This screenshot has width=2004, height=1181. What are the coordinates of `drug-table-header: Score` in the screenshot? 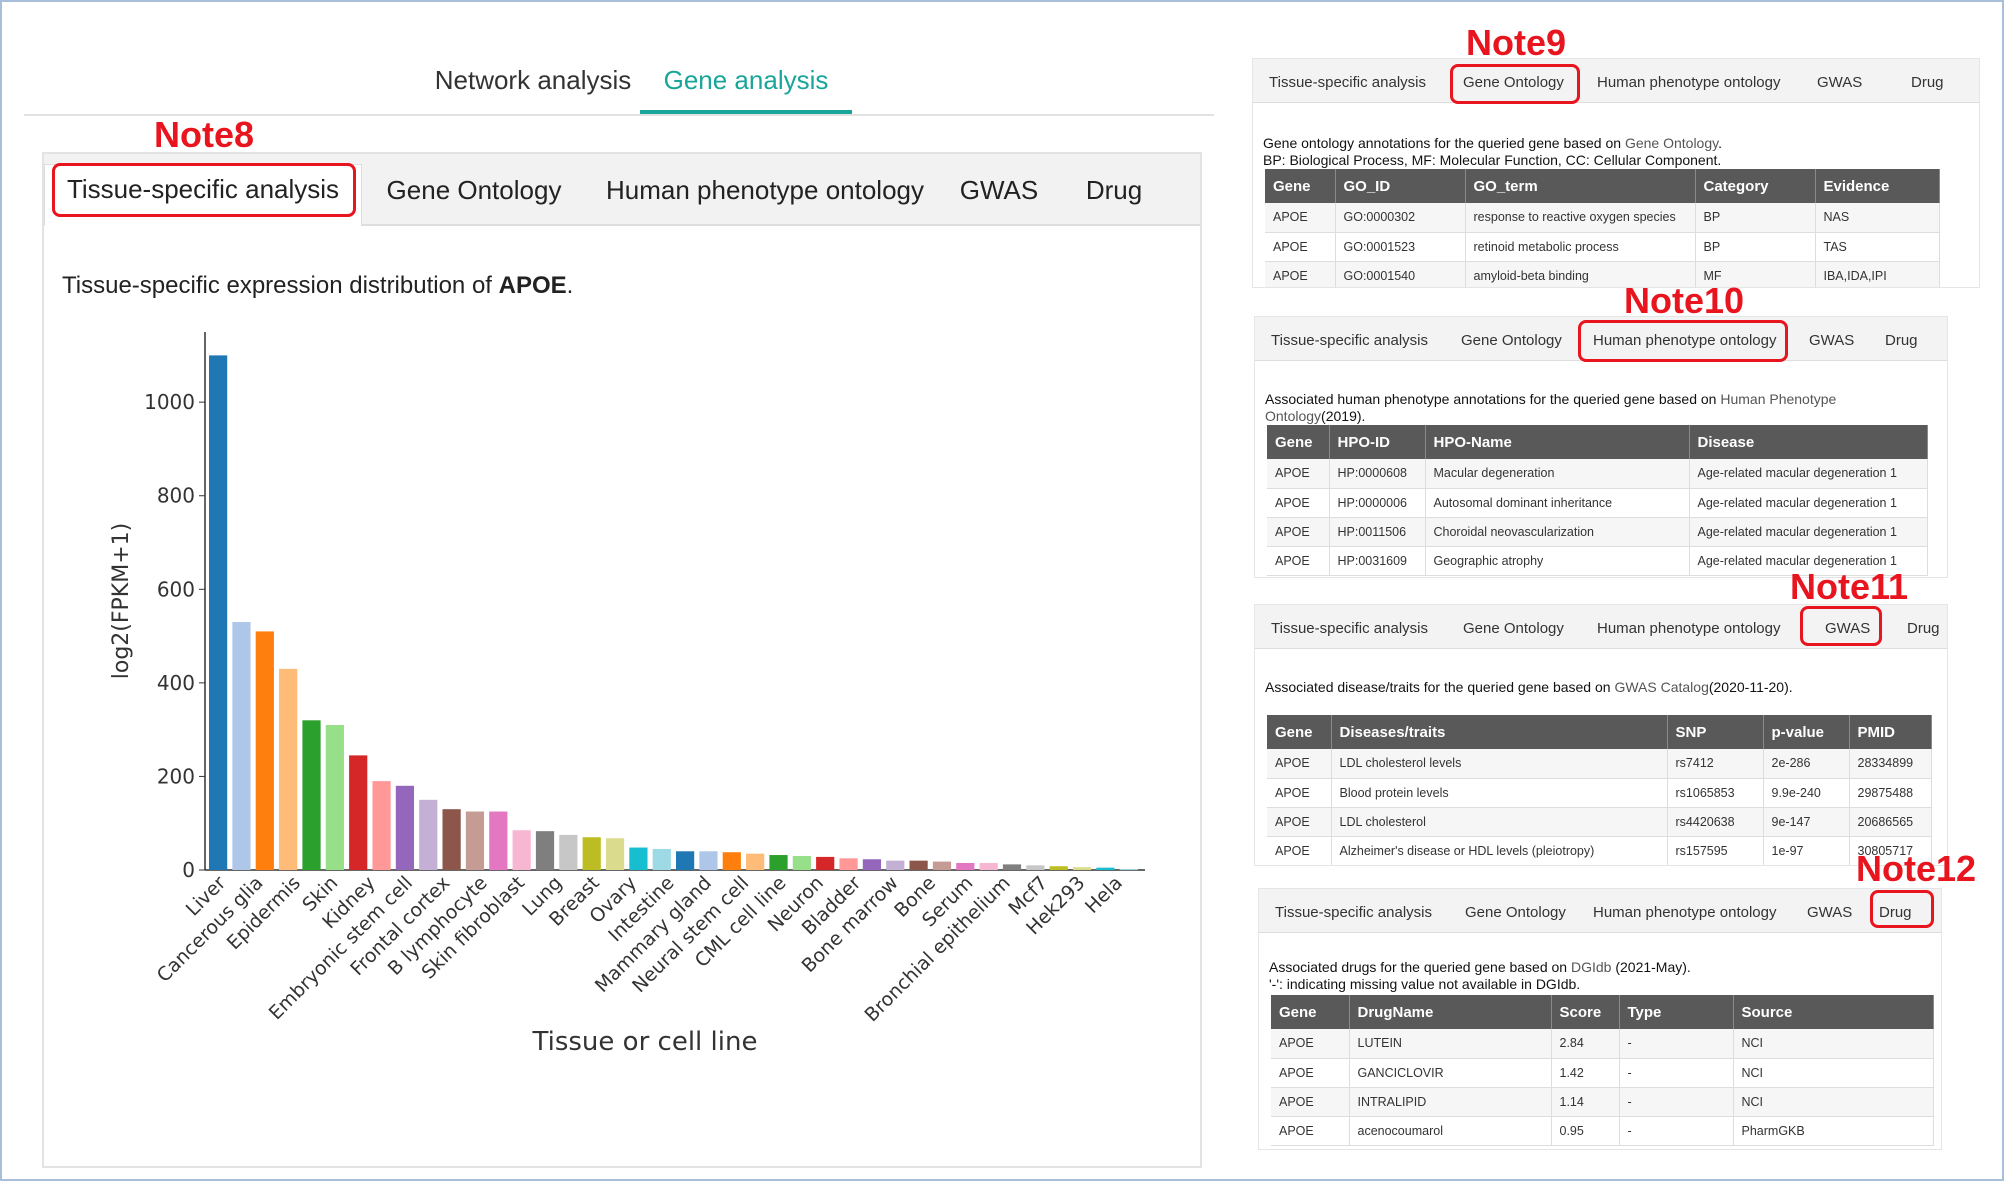 It's located at (1585, 1012).